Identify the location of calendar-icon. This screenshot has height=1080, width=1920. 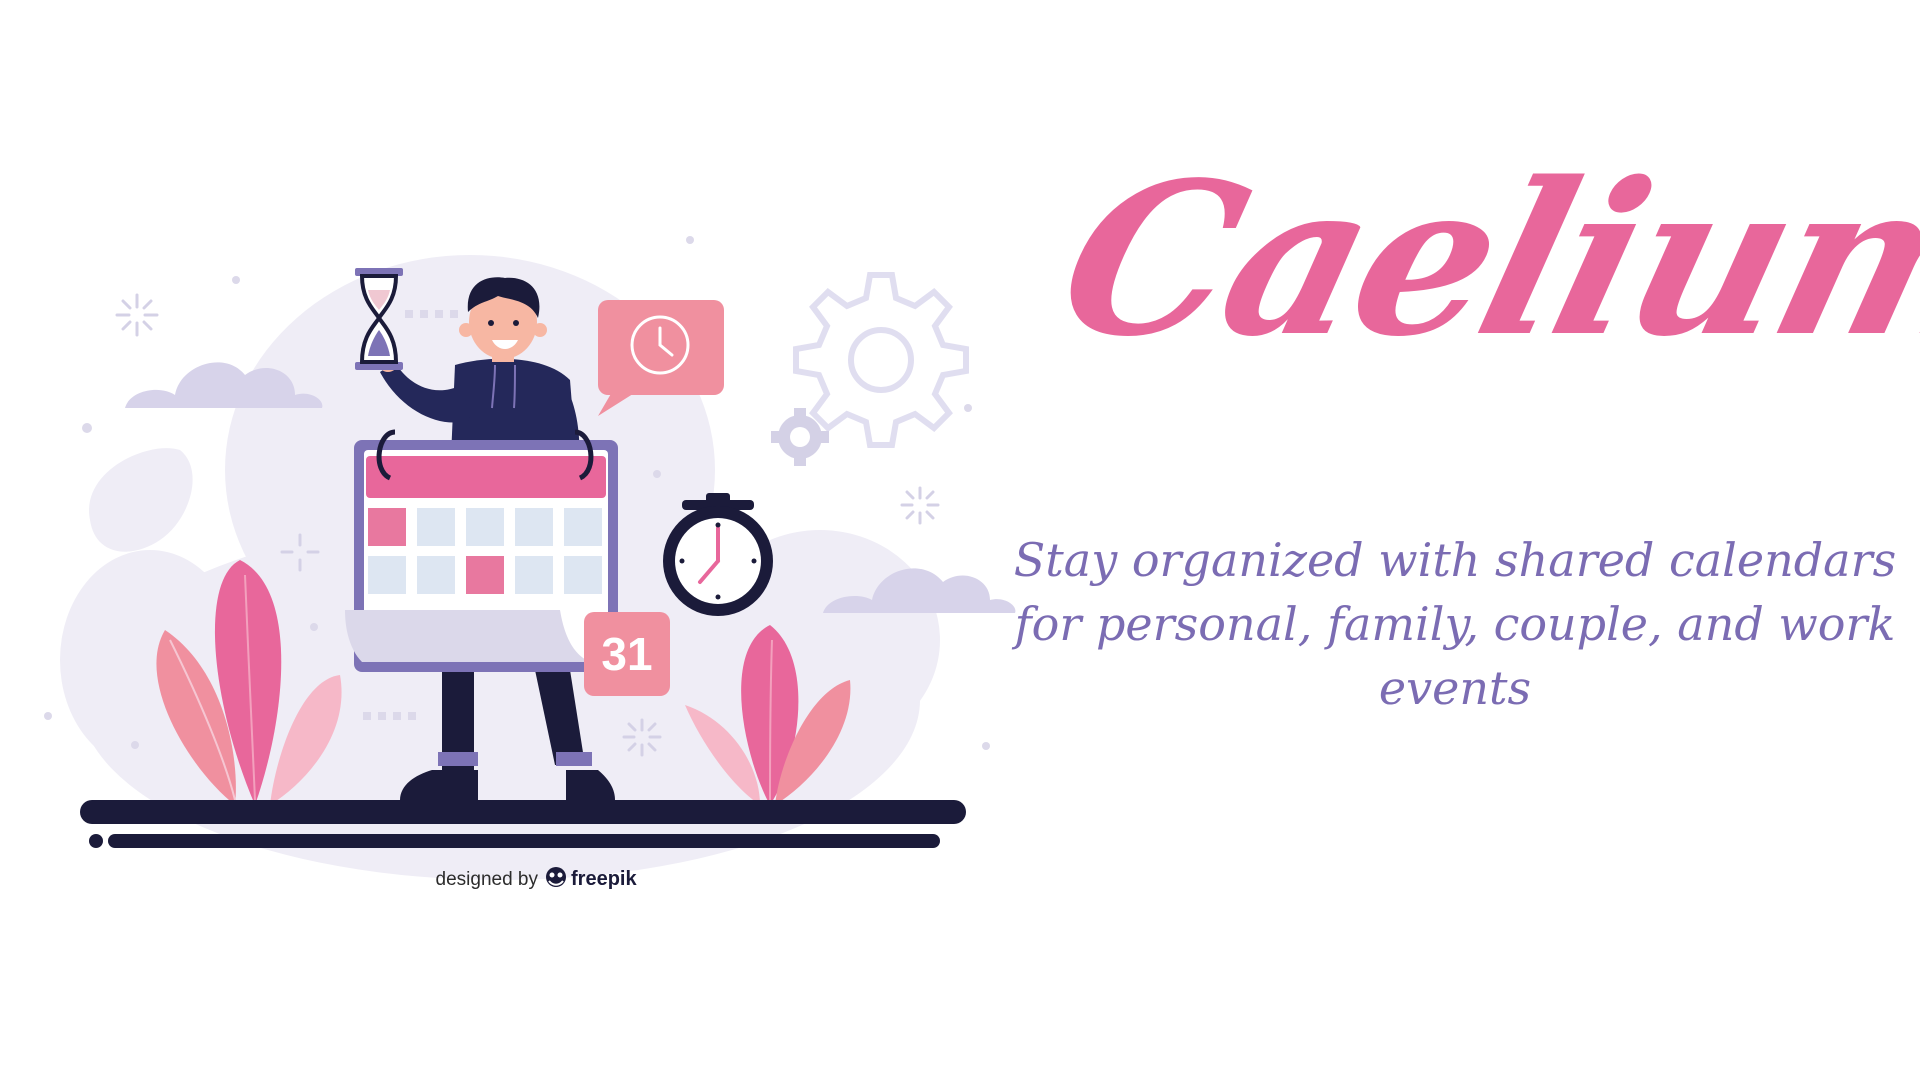
(481, 550).